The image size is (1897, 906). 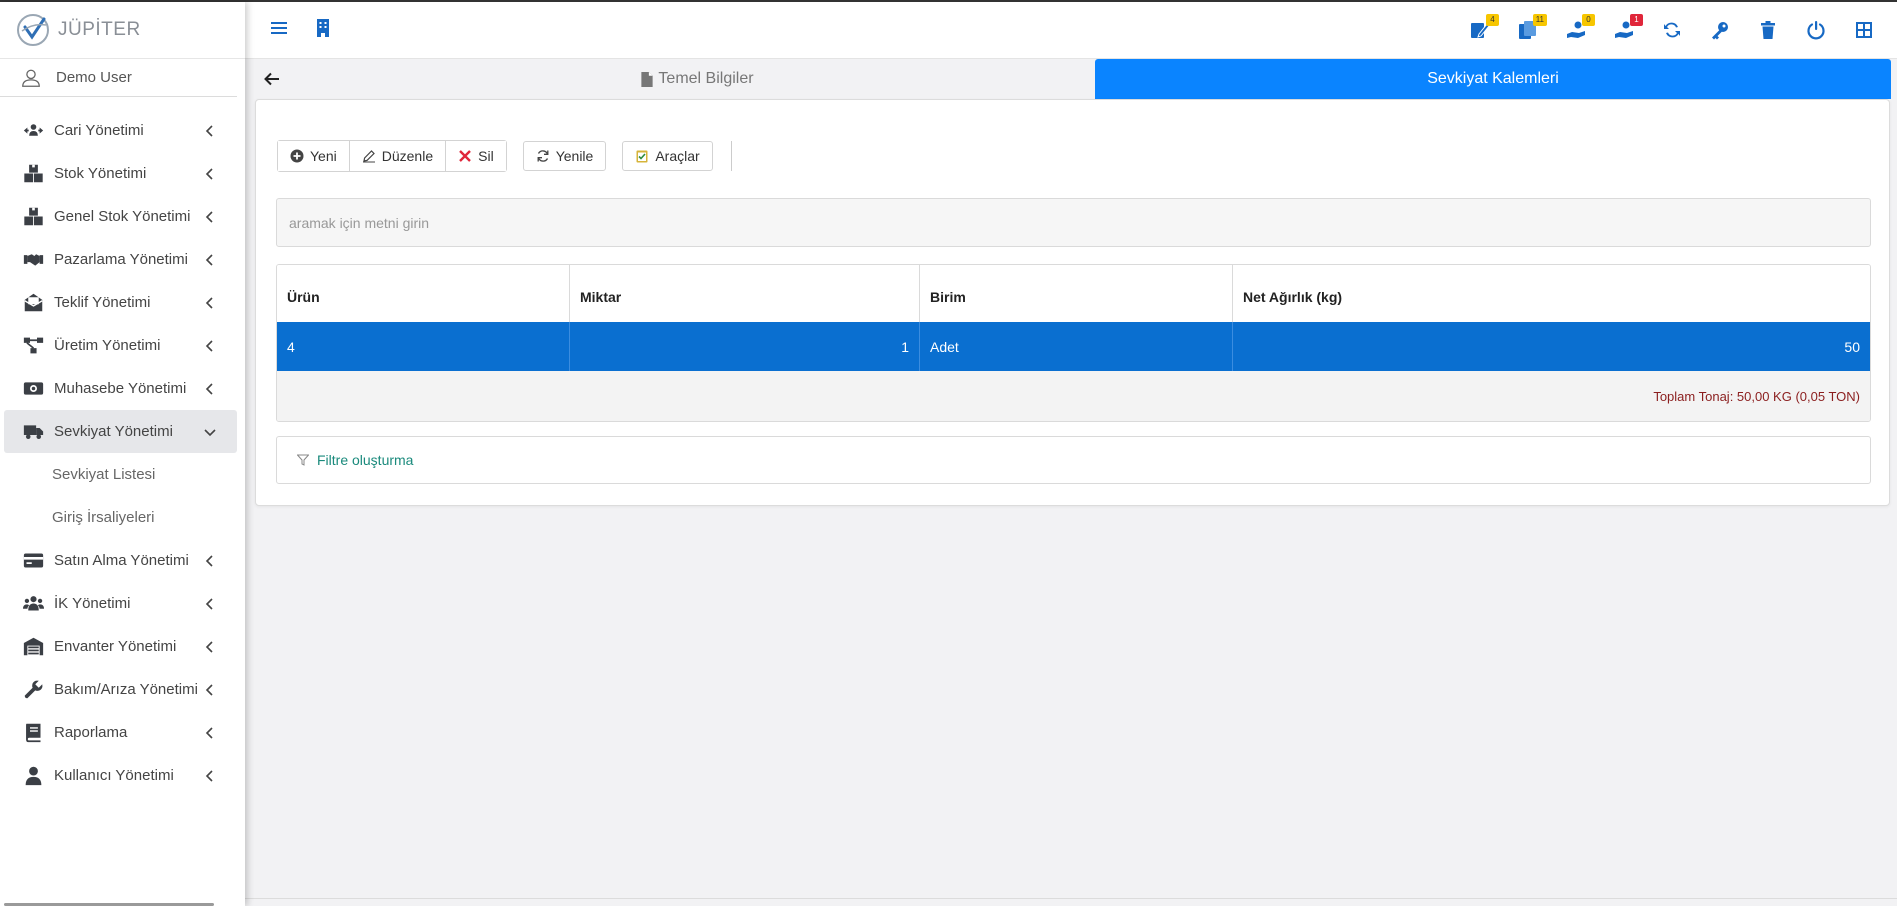 What do you see at coordinates (1492, 20) in the screenshot?
I see `tasks-badge: 4` at bounding box center [1492, 20].